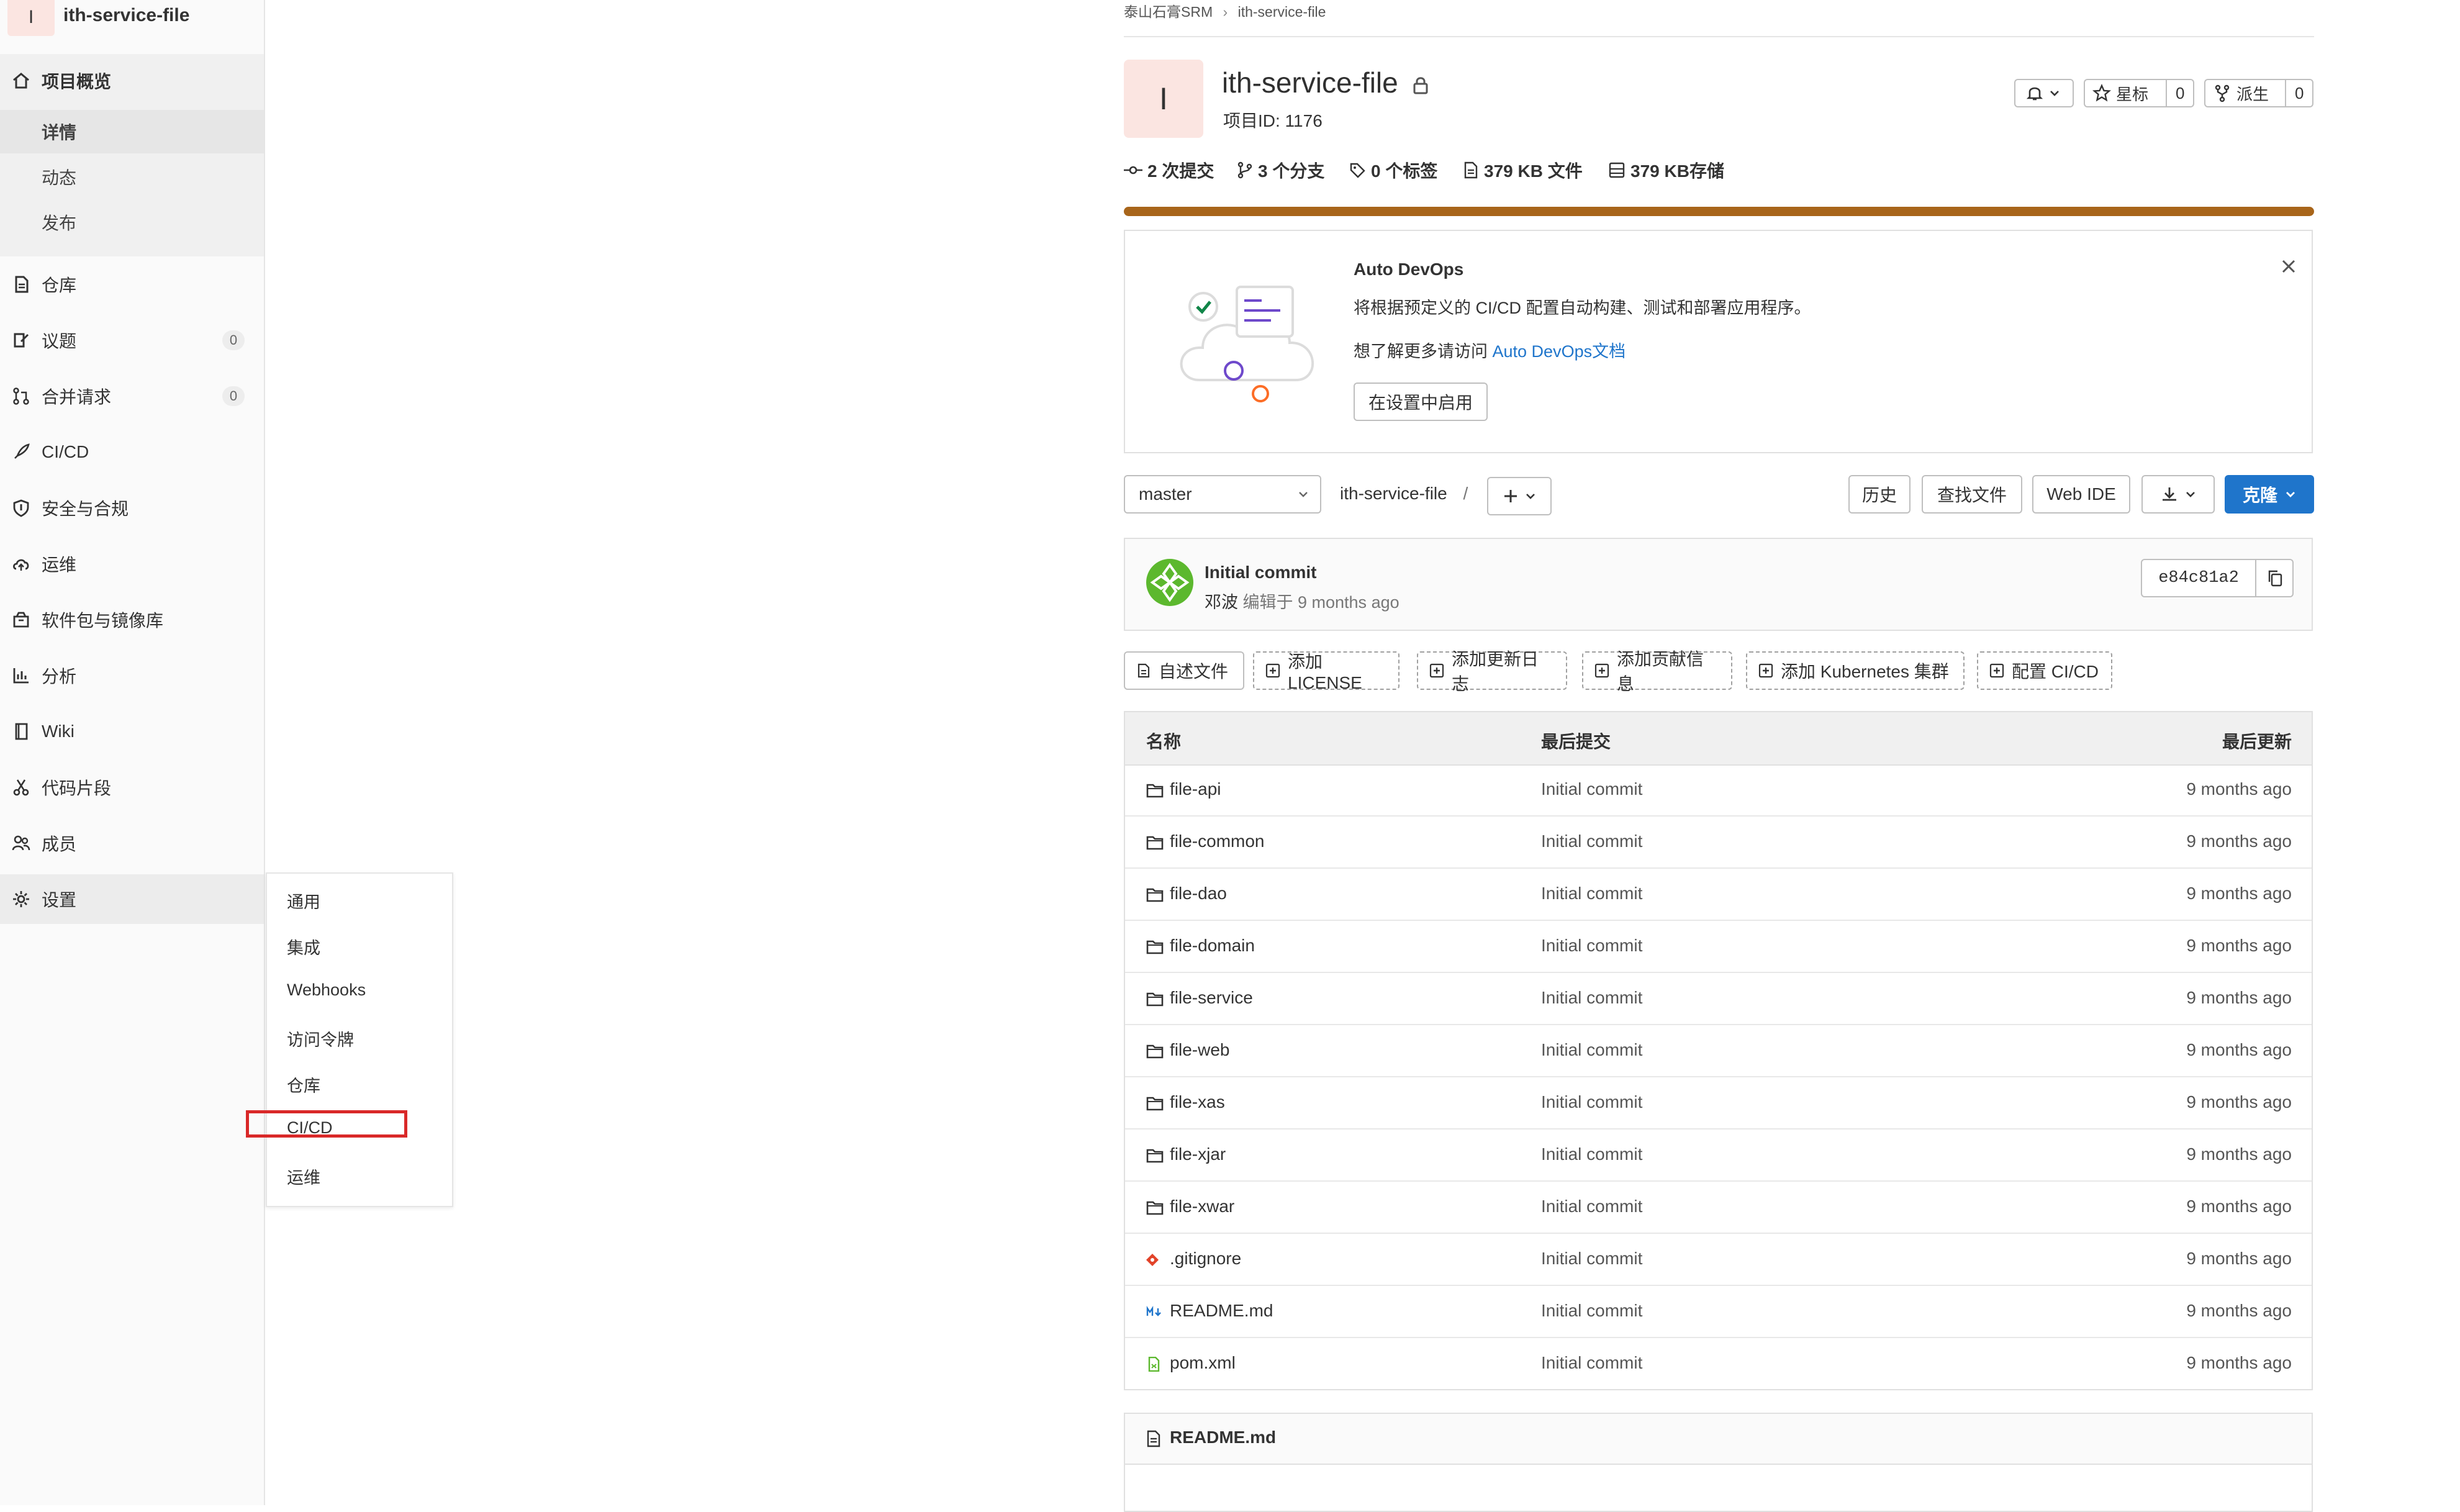  Describe the element at coordinates (1205, 1259) in the screenshot. I see `file-name: .gitignore` at that location.